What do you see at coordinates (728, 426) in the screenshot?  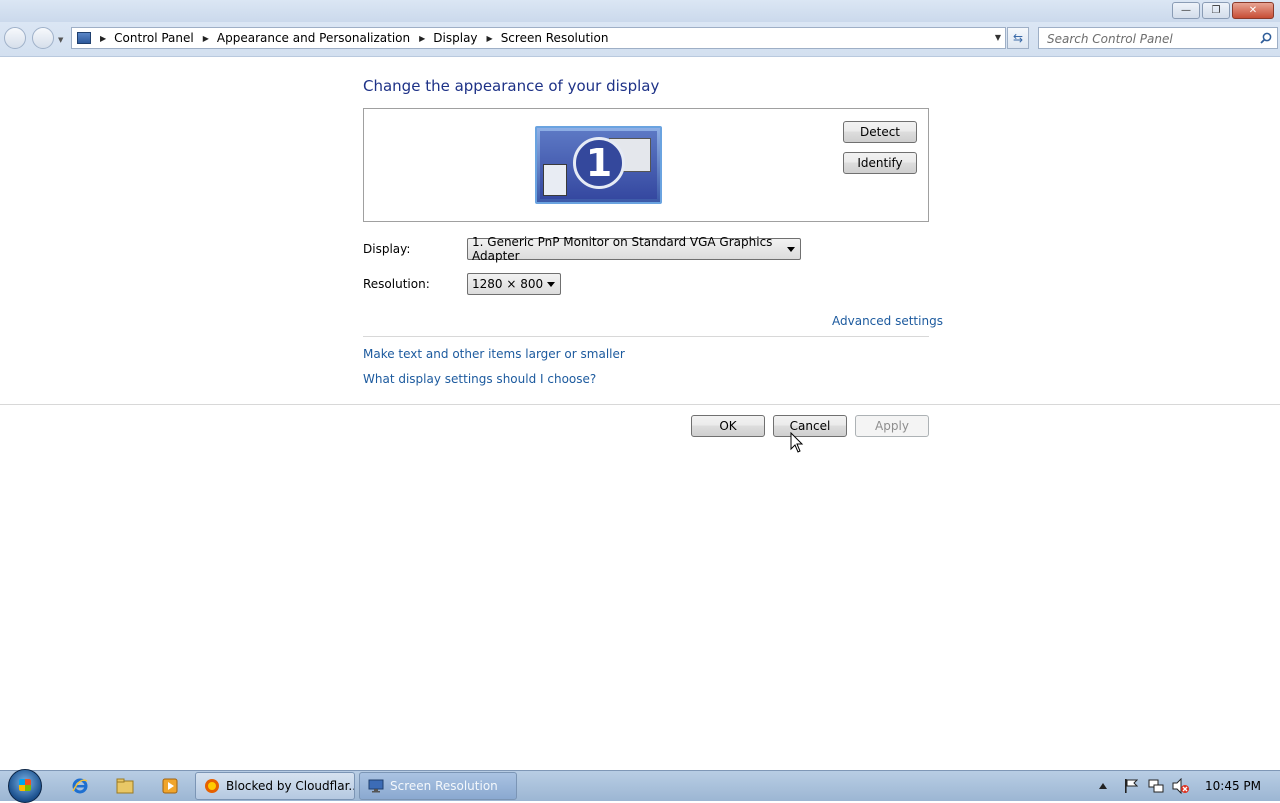 I see `ok-button: OK` at bounding box center [728, 426].